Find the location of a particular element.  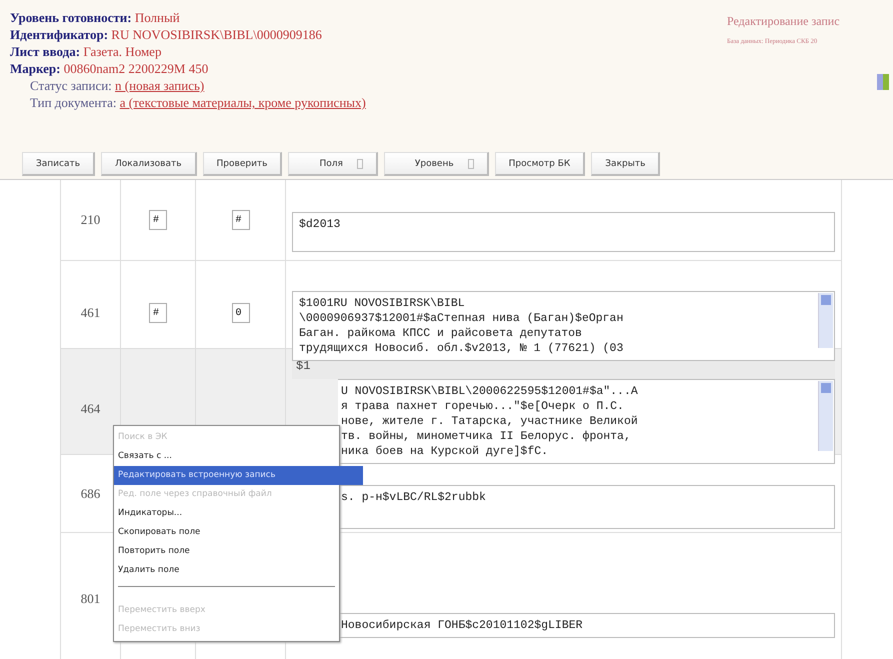

field-tag: 464 is located at coordinates (90, 408).